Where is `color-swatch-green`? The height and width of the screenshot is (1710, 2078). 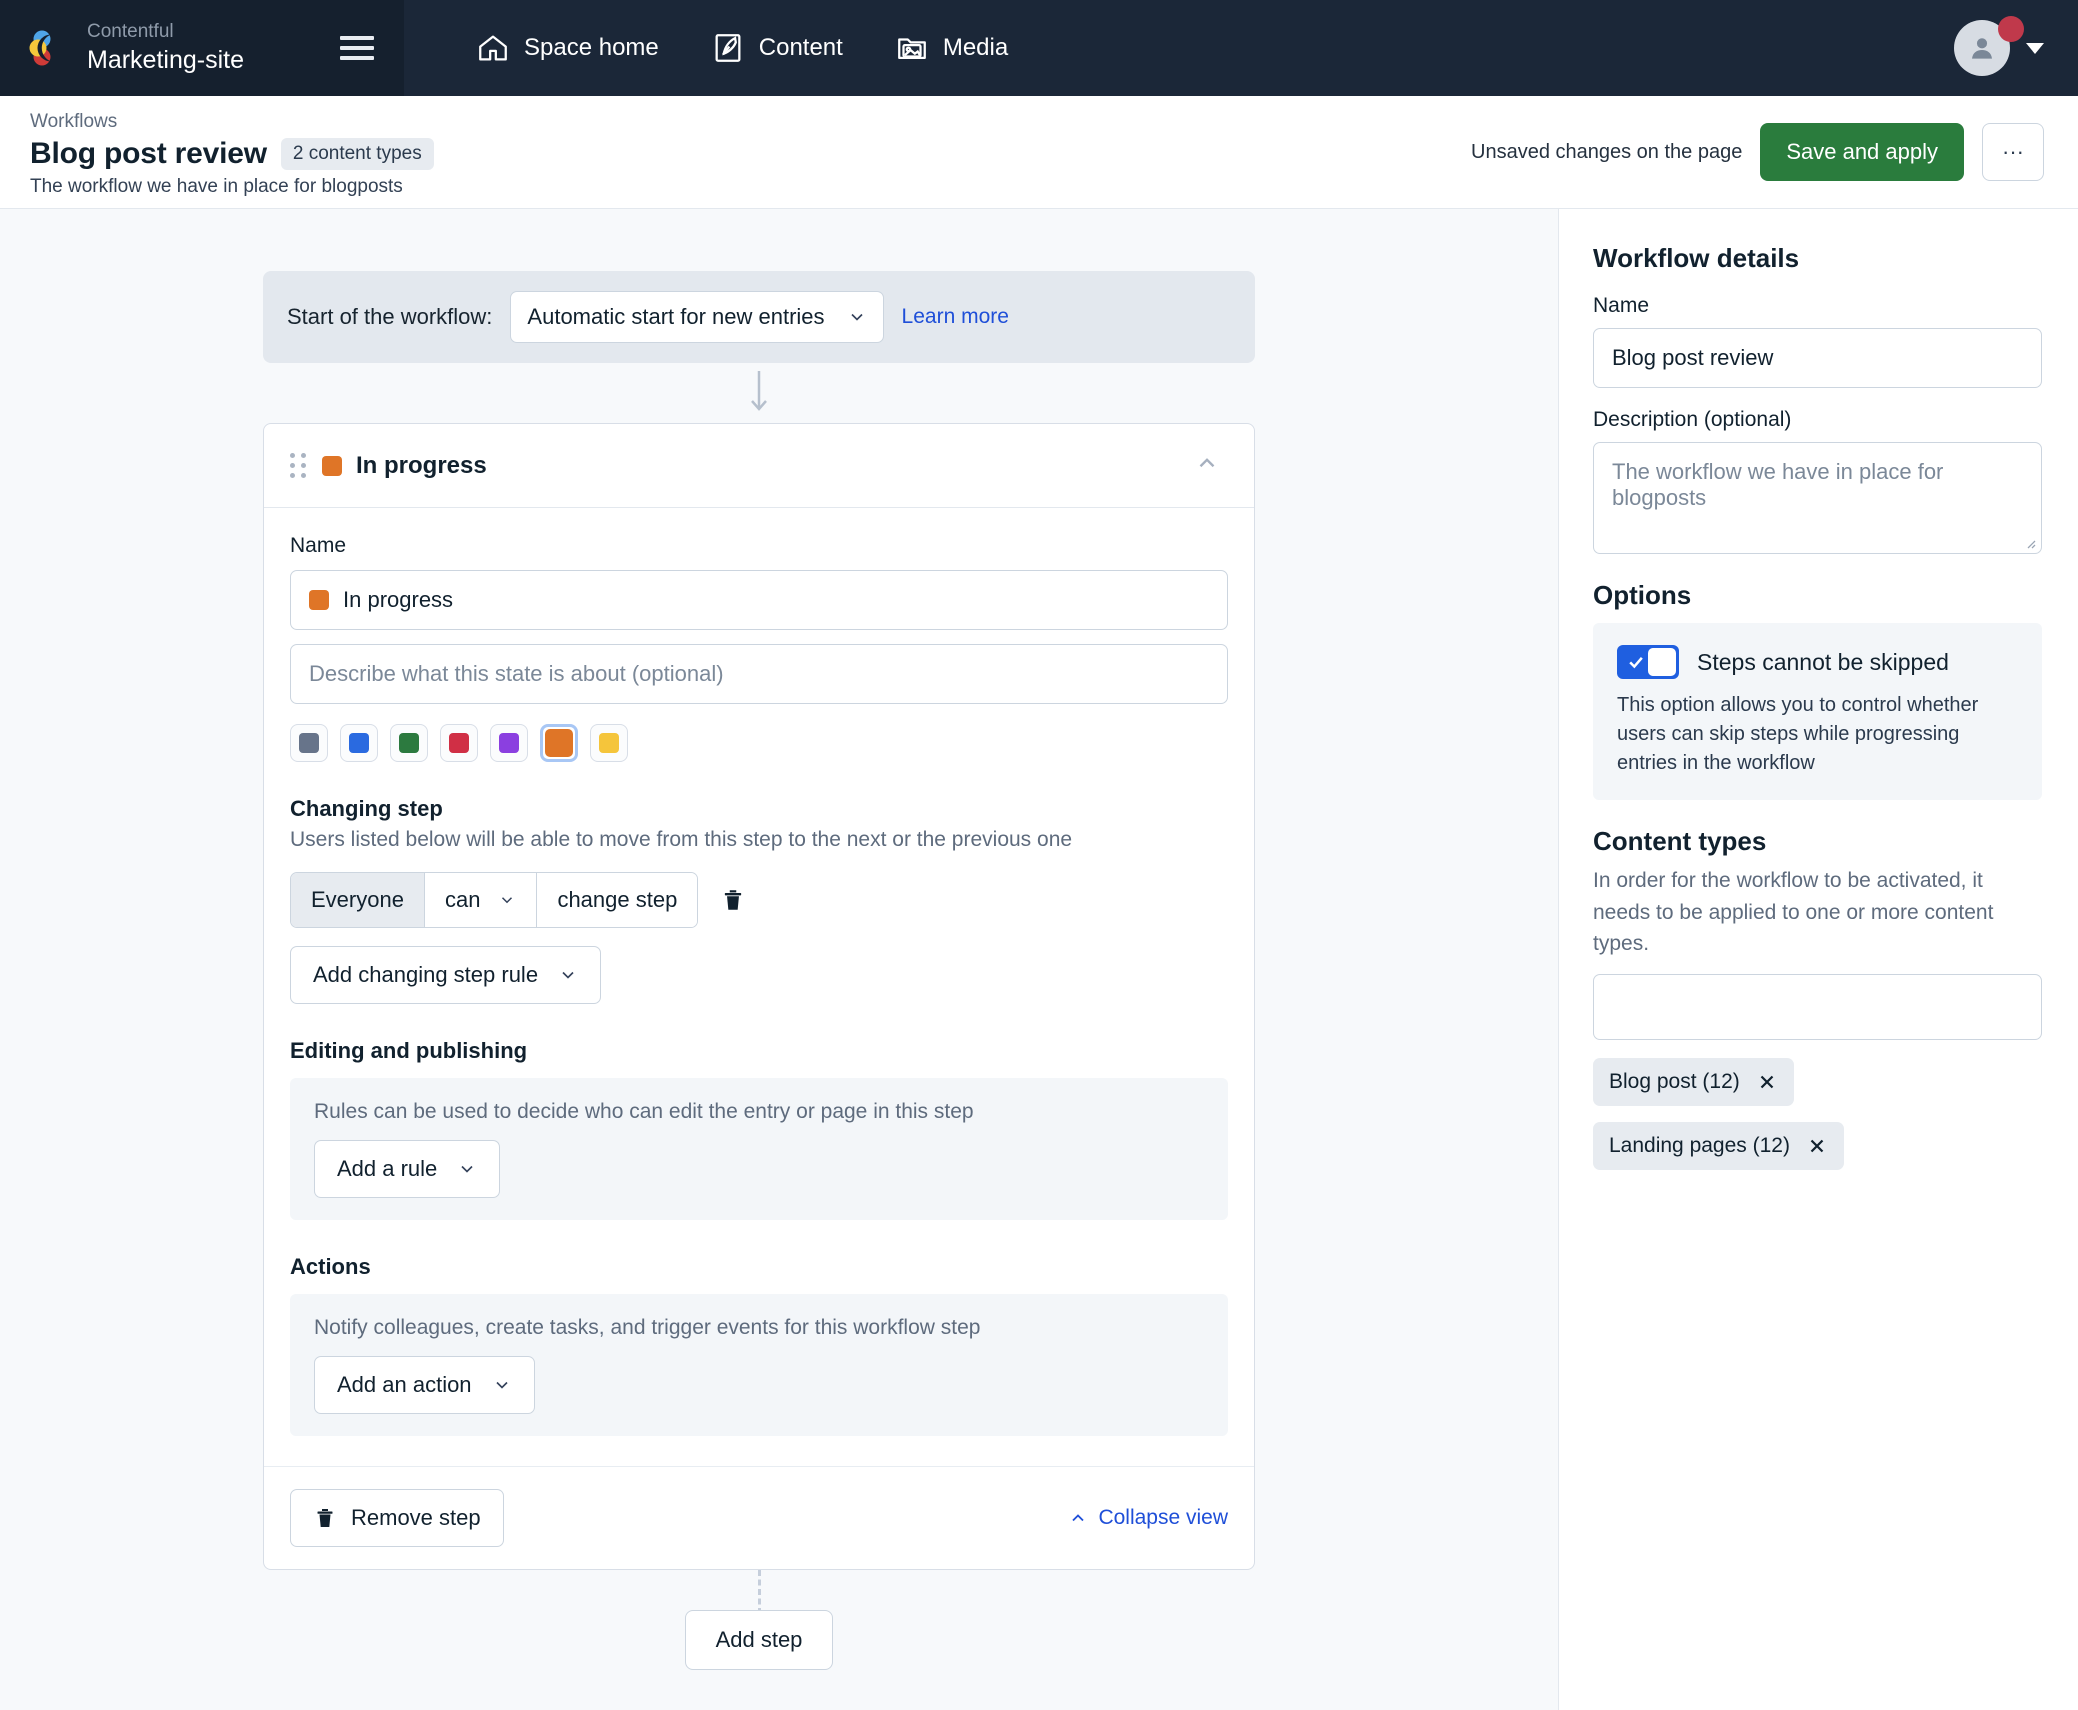 color-swatch-green is located at coordinates (409, 743).